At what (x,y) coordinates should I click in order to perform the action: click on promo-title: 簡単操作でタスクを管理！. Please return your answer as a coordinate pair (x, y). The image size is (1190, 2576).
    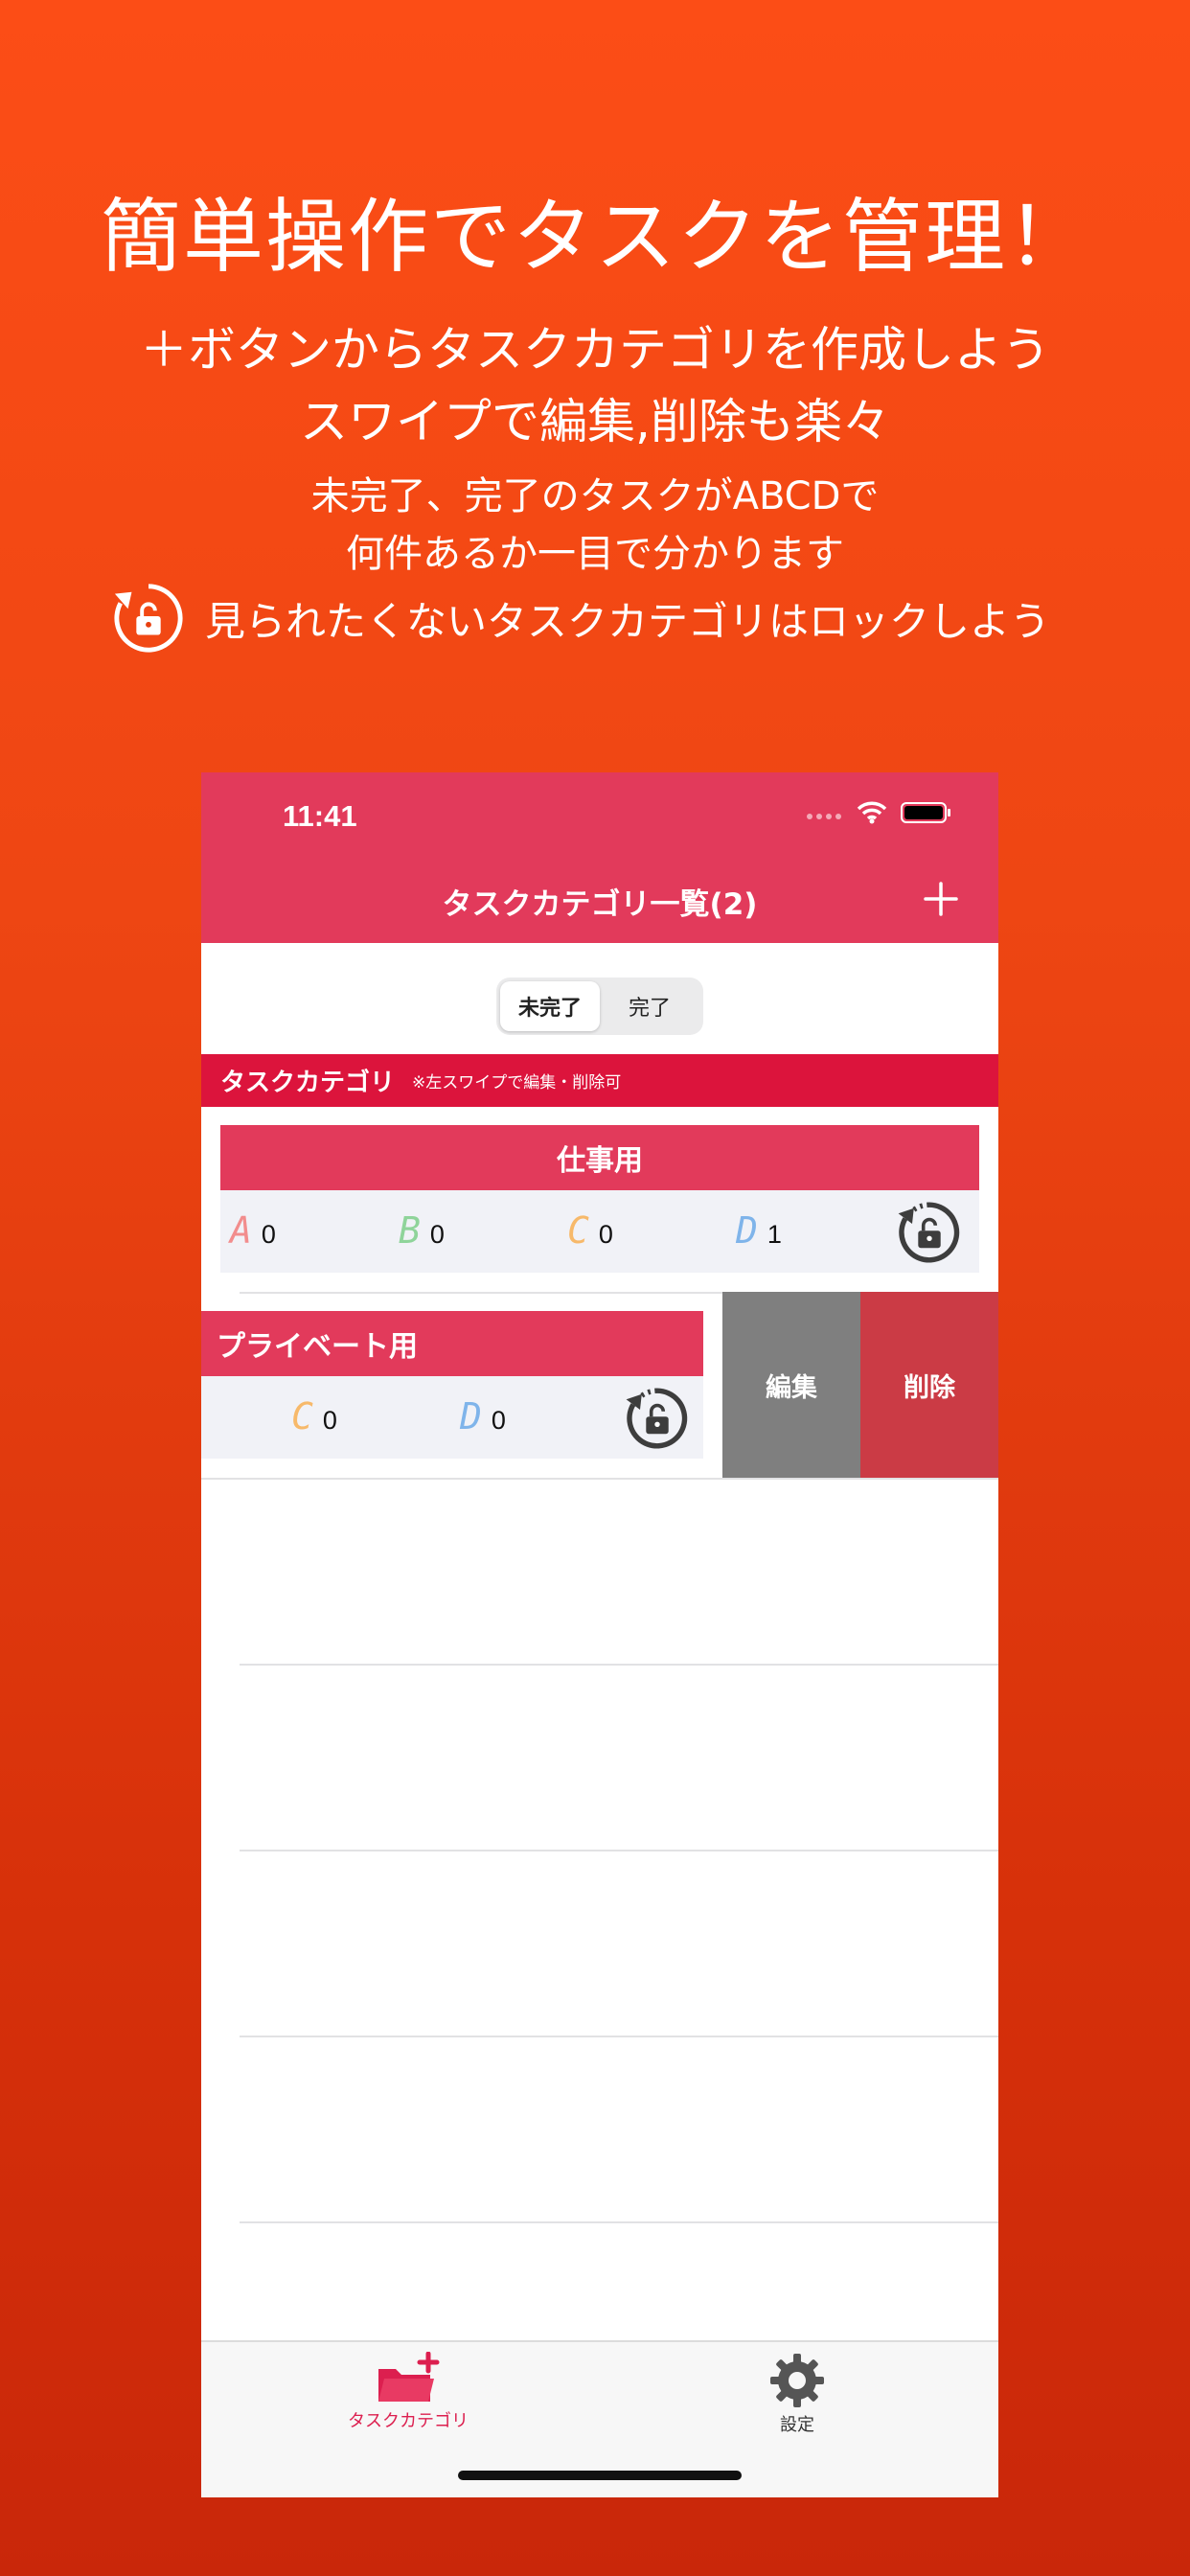
    Looking at the image, I should click on (594, 237).